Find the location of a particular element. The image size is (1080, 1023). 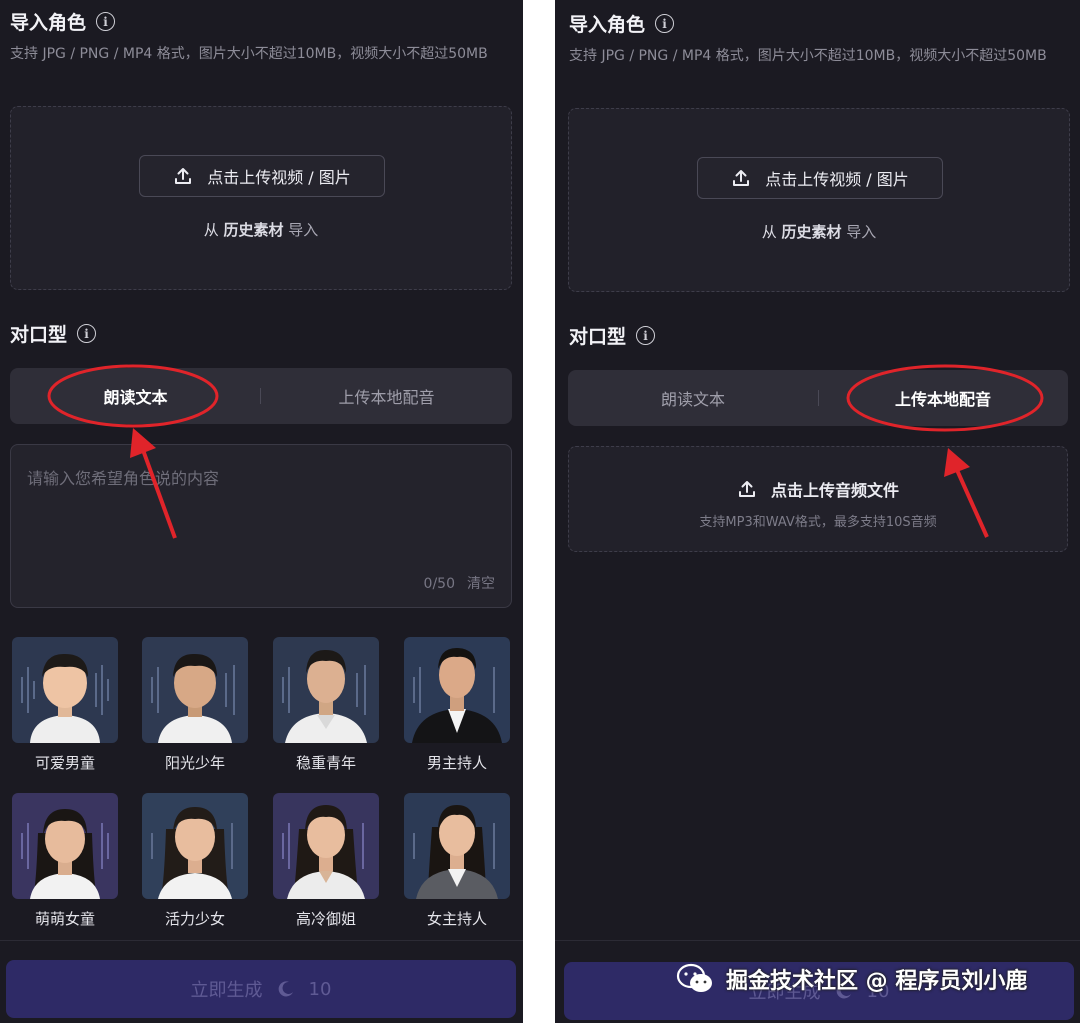

audio-dropzone: 点击上传音频文件 支持MP3和WAV格式，最多支持10S音频 is located at coordinates (818, 499).